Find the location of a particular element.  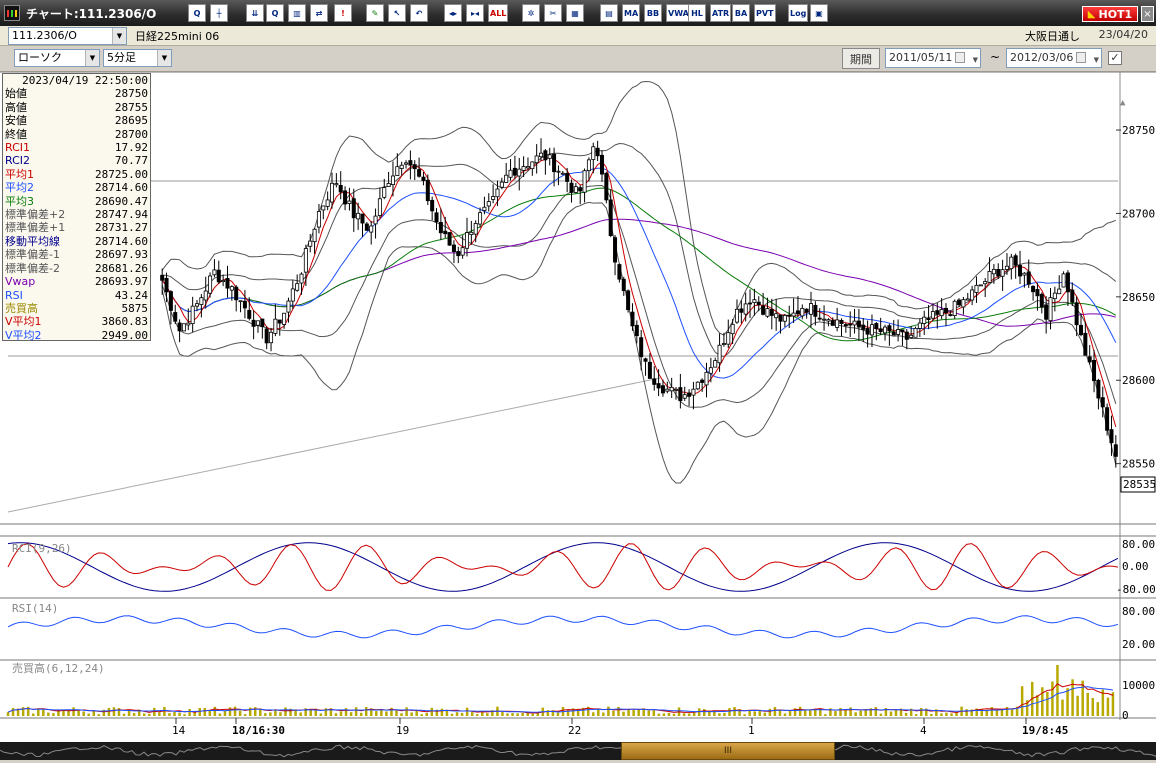

info-label: 平均1 is located at coordinates (19, 174).